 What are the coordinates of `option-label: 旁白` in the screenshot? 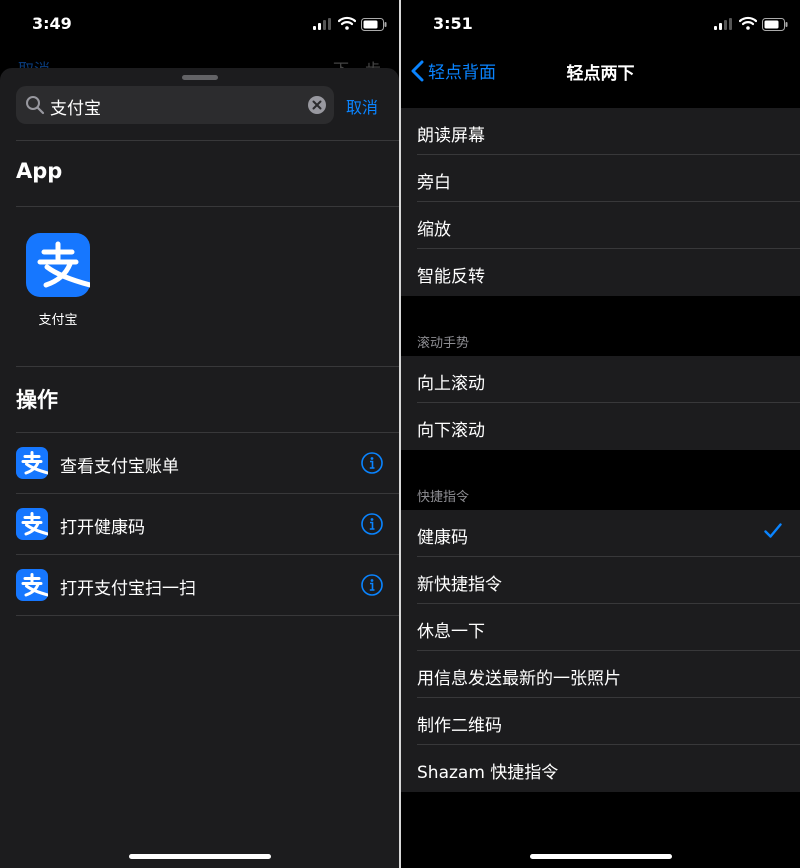 It's located at (434, 183).